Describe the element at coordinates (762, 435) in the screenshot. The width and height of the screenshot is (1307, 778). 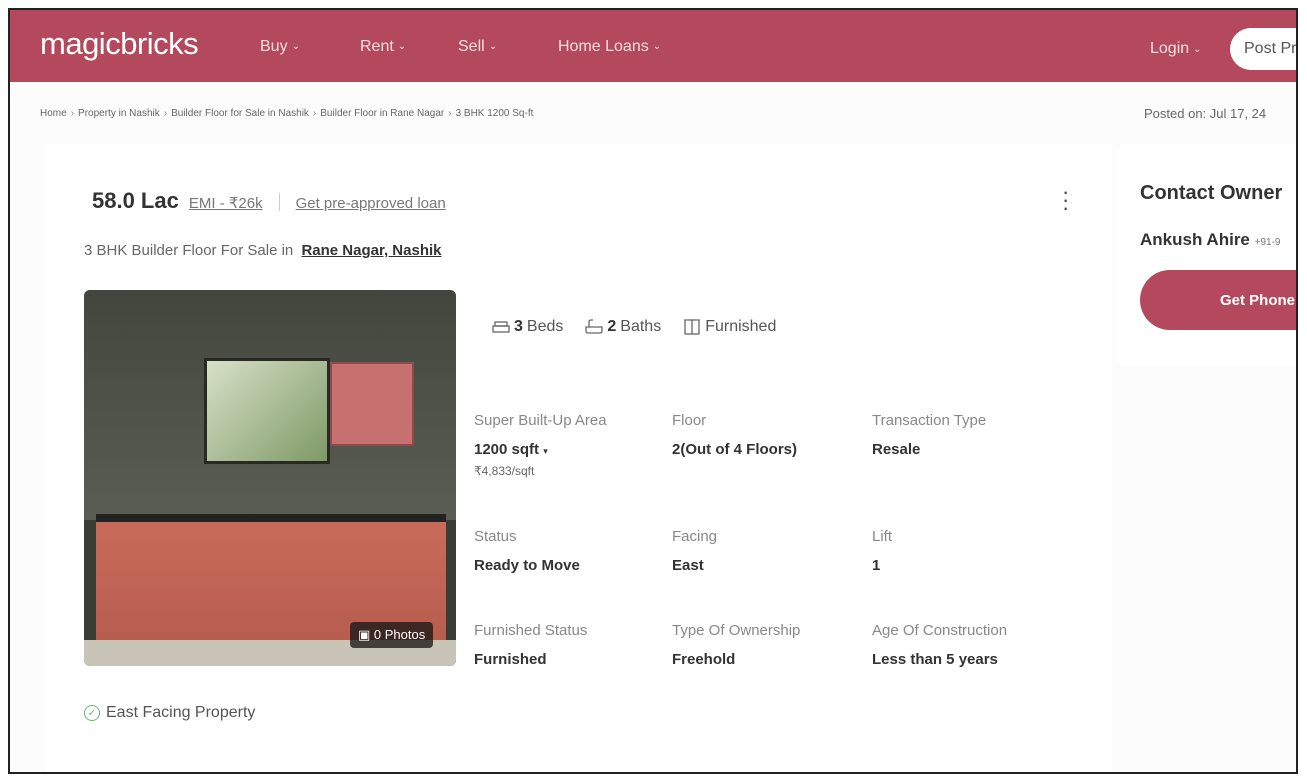
I see `detail-floor: Floor 2(Out of 4 Floors)` at that location.